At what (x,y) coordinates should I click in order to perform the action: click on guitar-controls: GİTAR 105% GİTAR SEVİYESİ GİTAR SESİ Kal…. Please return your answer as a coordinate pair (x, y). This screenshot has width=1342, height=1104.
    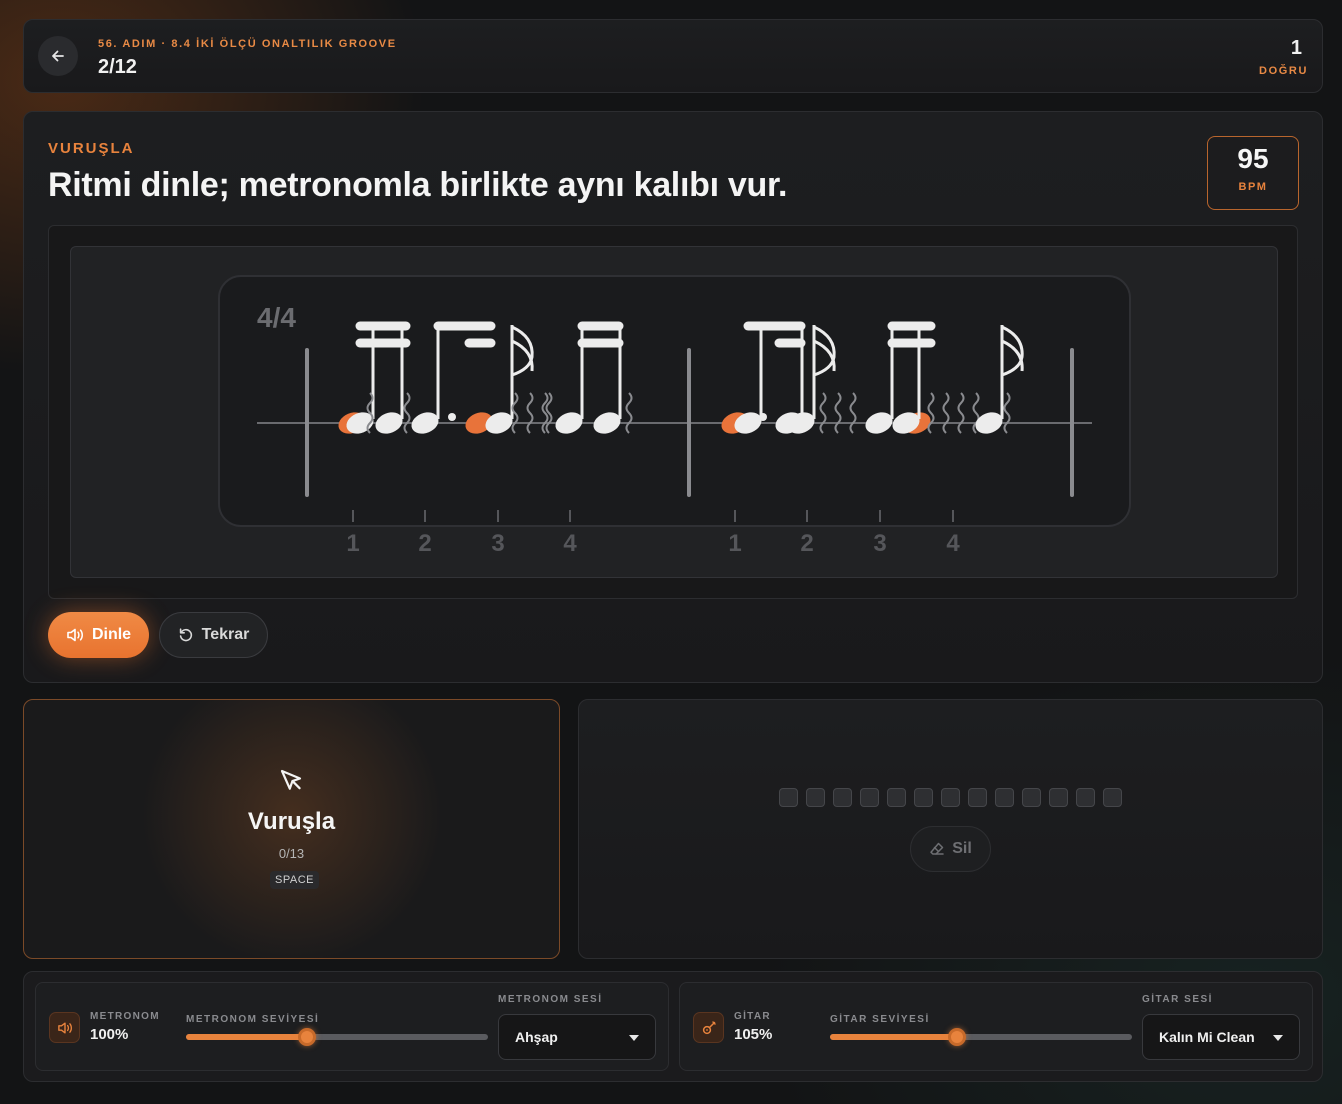
    Looking at the image, I should click on (996, 1026).